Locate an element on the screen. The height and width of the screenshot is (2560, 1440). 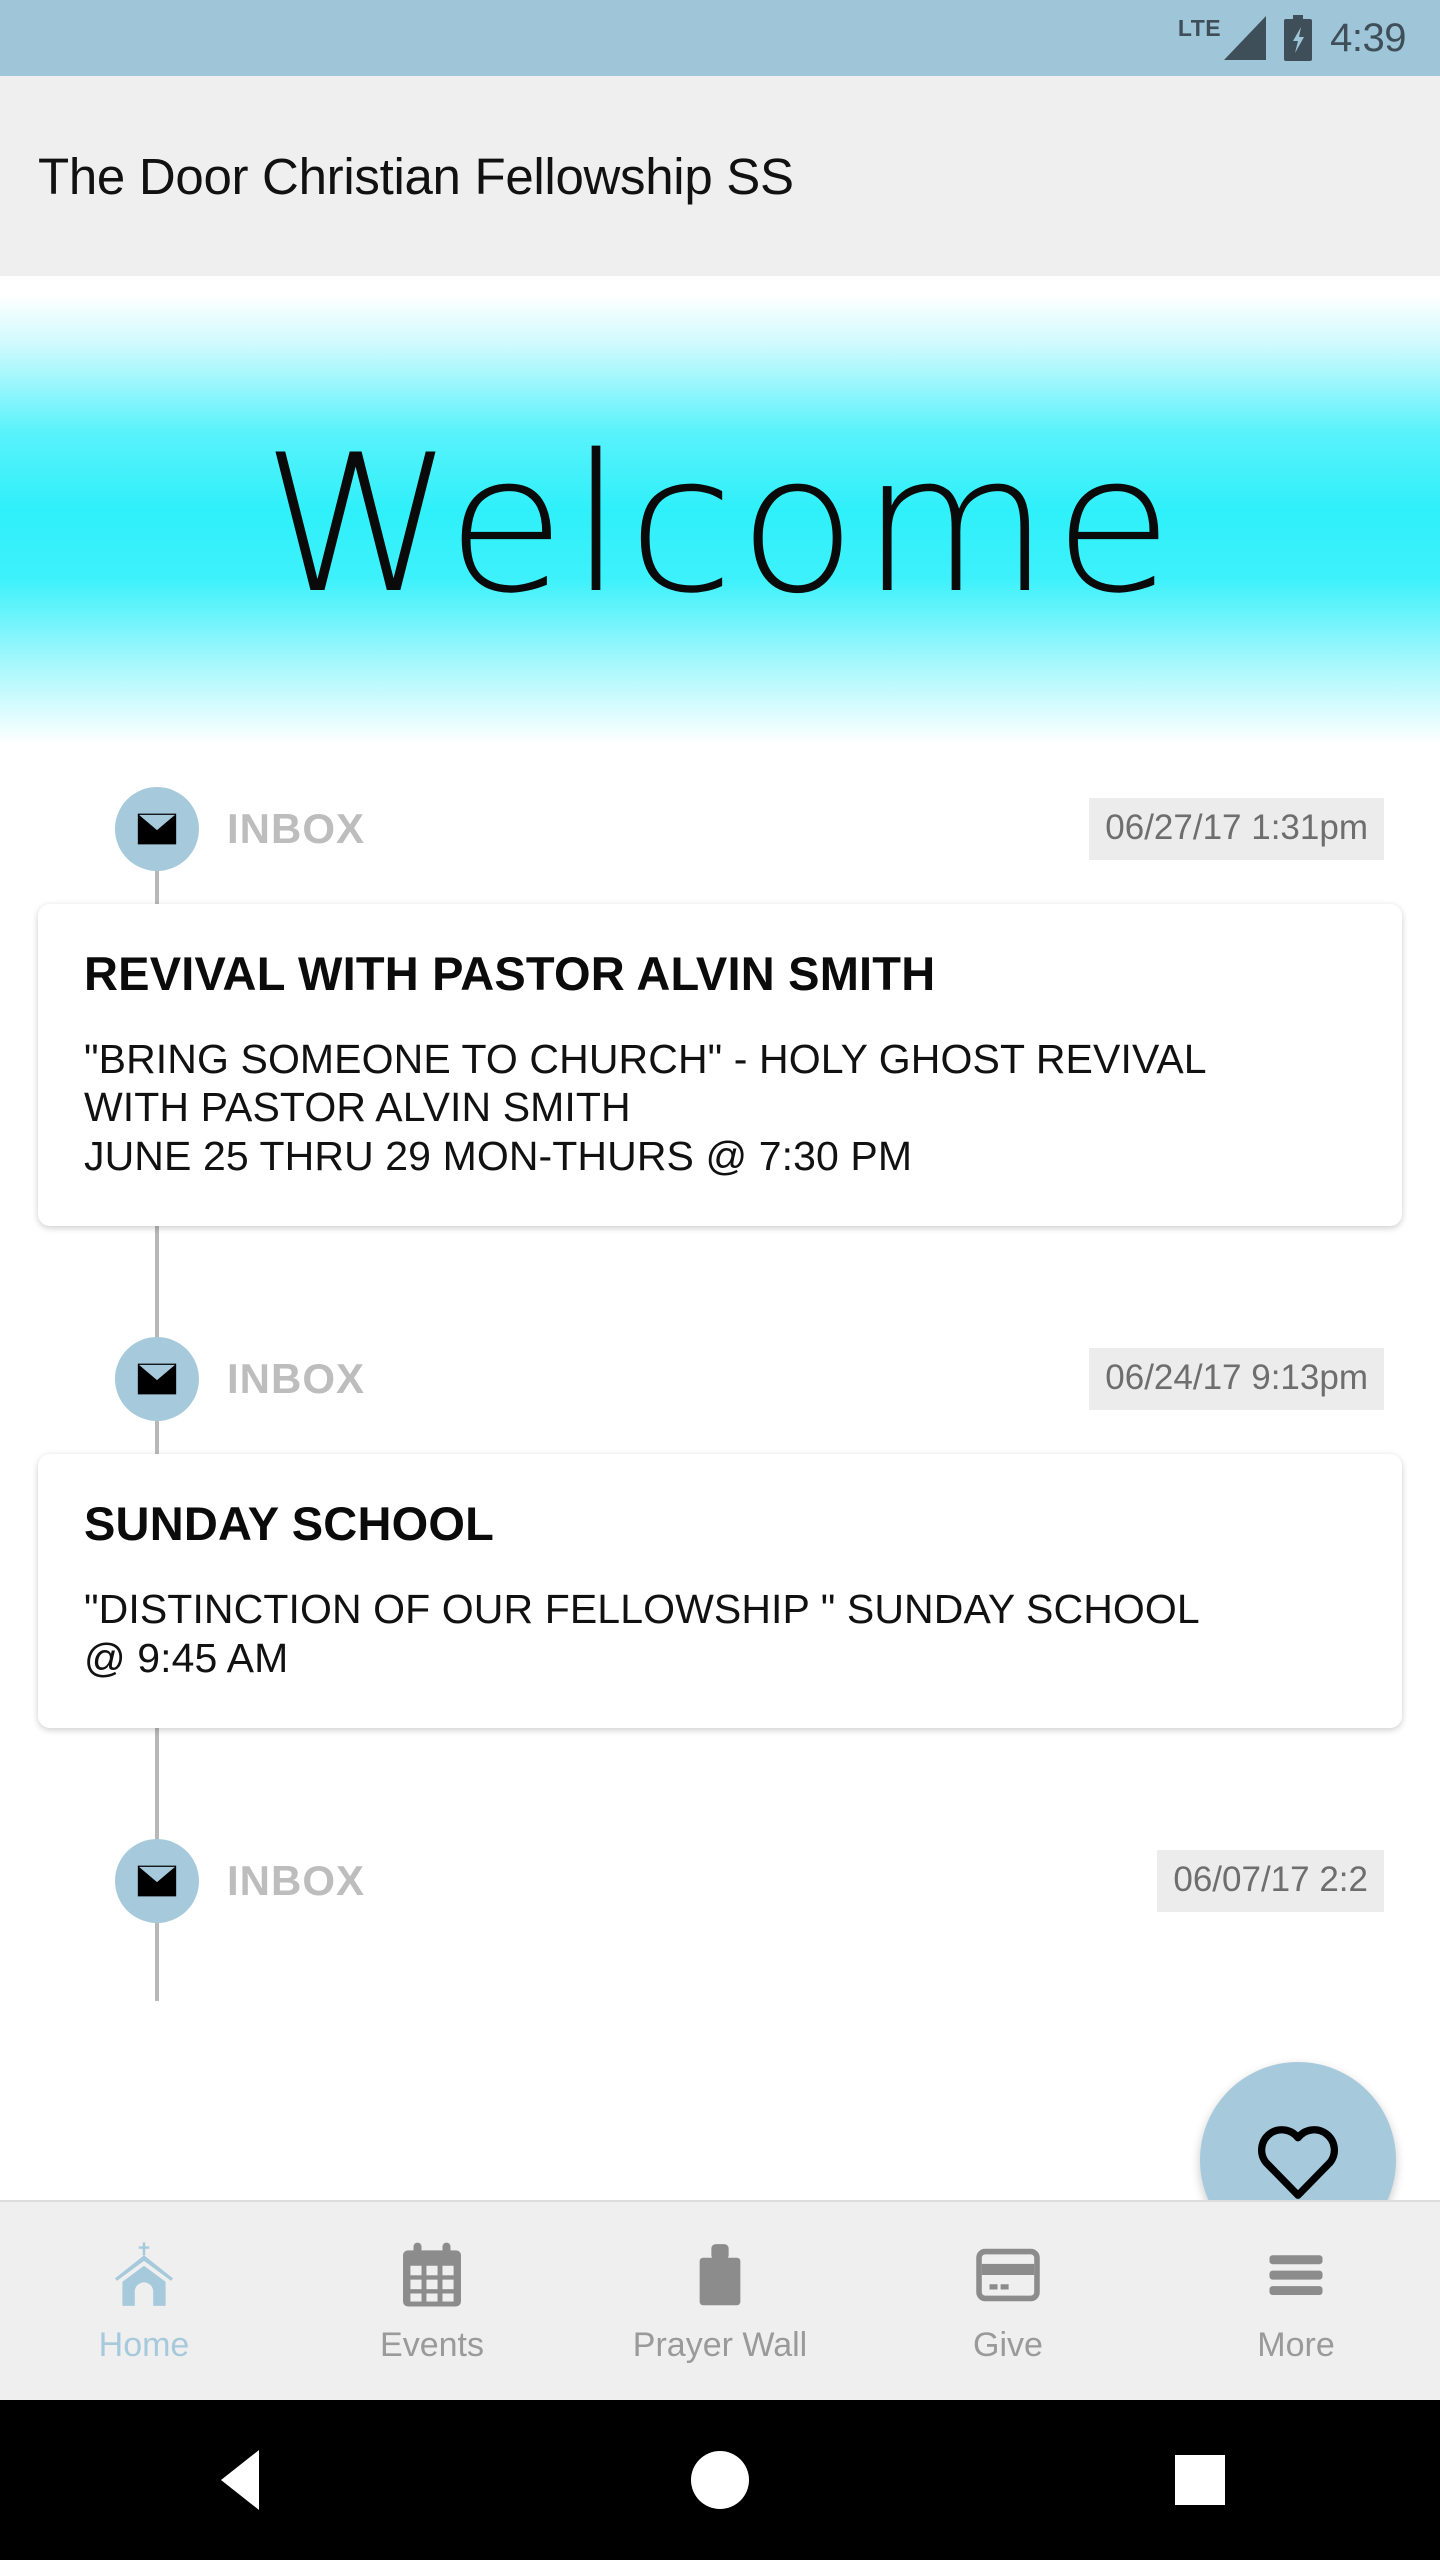
back-triangle-icon is located at coordinates (240, 2480).